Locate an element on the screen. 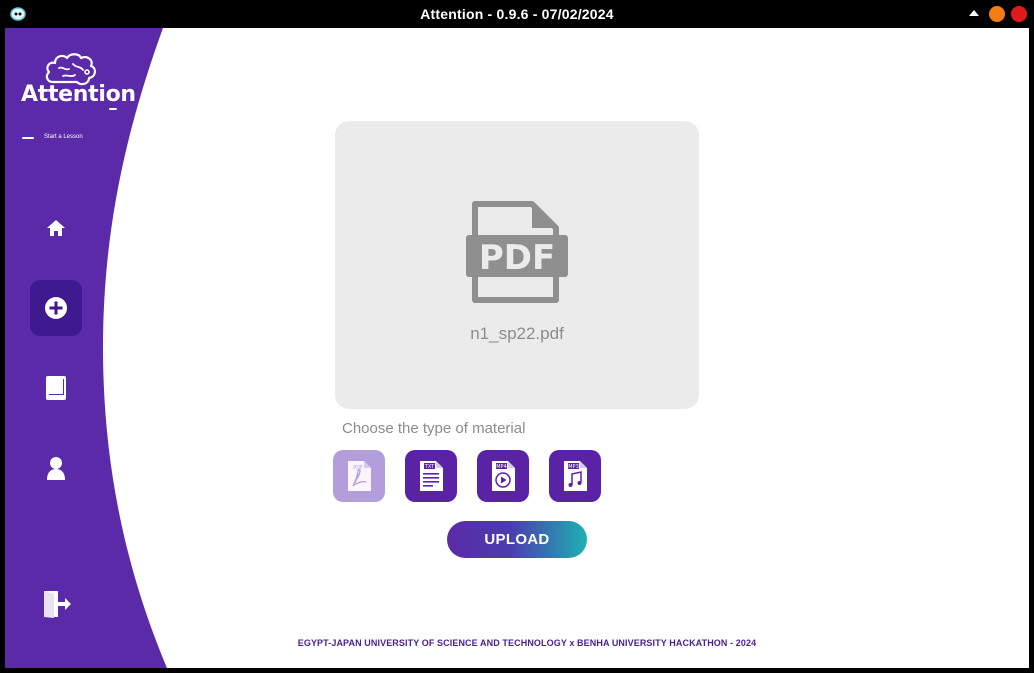  txt-type-icon: TXT is located at coordinates (431, 476).